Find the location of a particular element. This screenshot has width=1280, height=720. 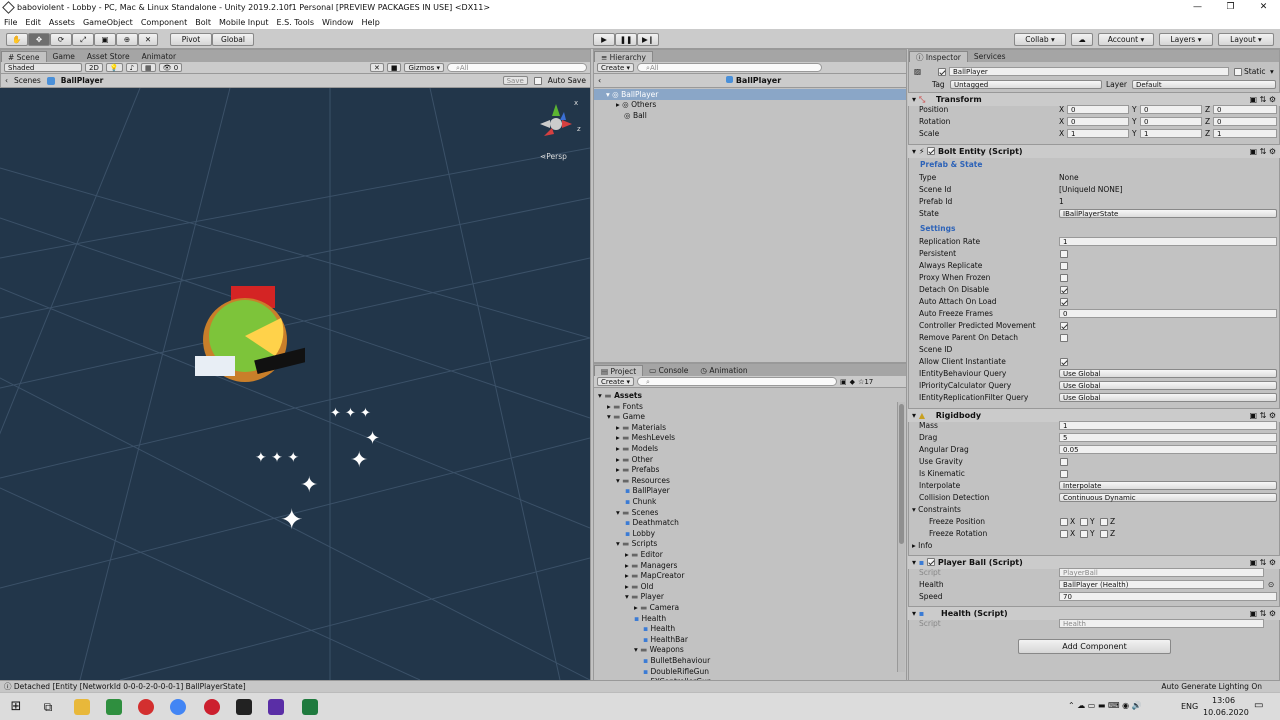

add-component-button: Add Component is located at coordinates (1094, 646).